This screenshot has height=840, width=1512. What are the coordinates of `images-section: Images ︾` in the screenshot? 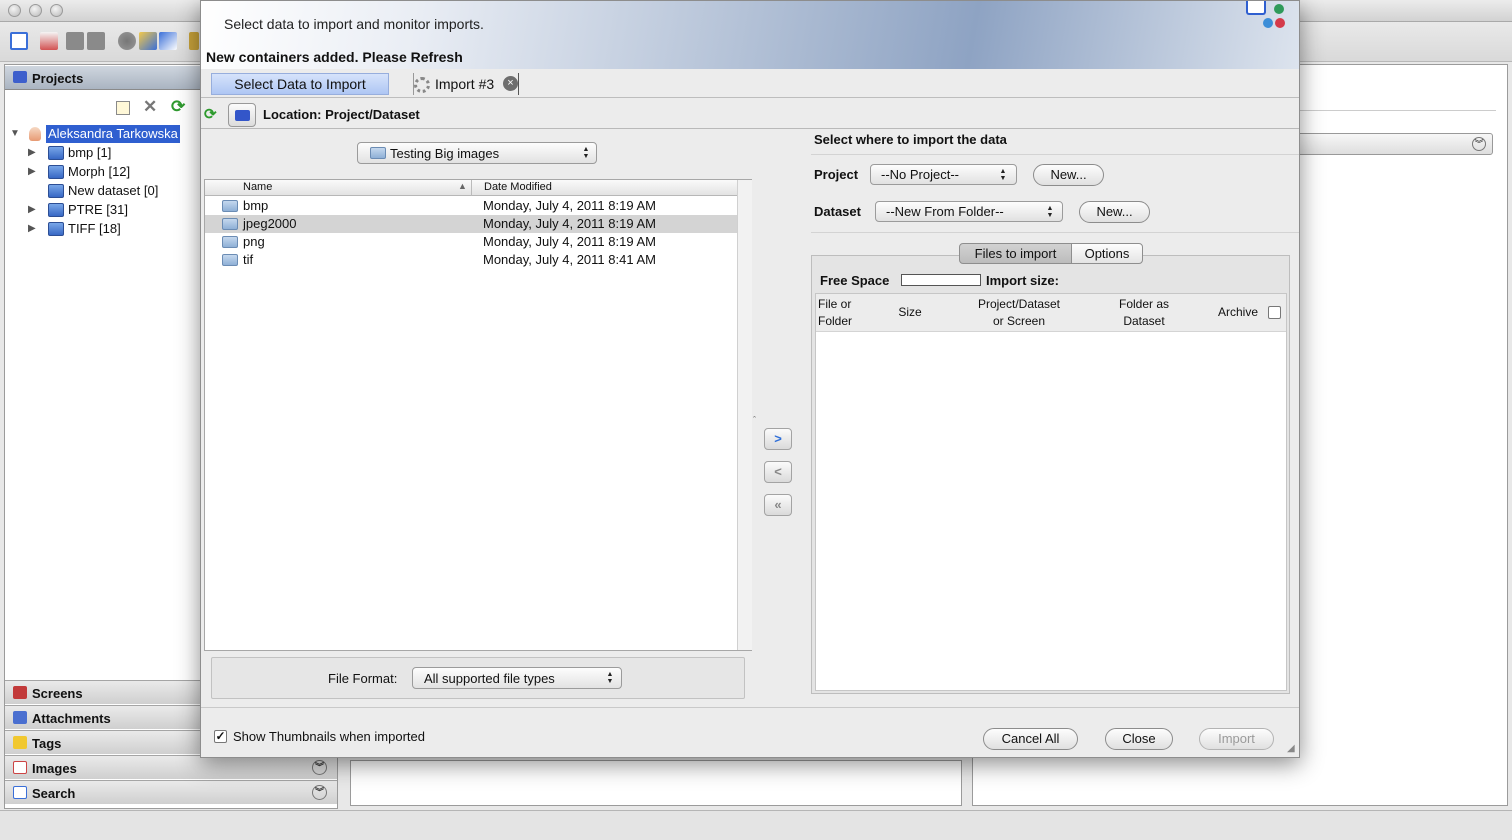 It's located at (171, 767).